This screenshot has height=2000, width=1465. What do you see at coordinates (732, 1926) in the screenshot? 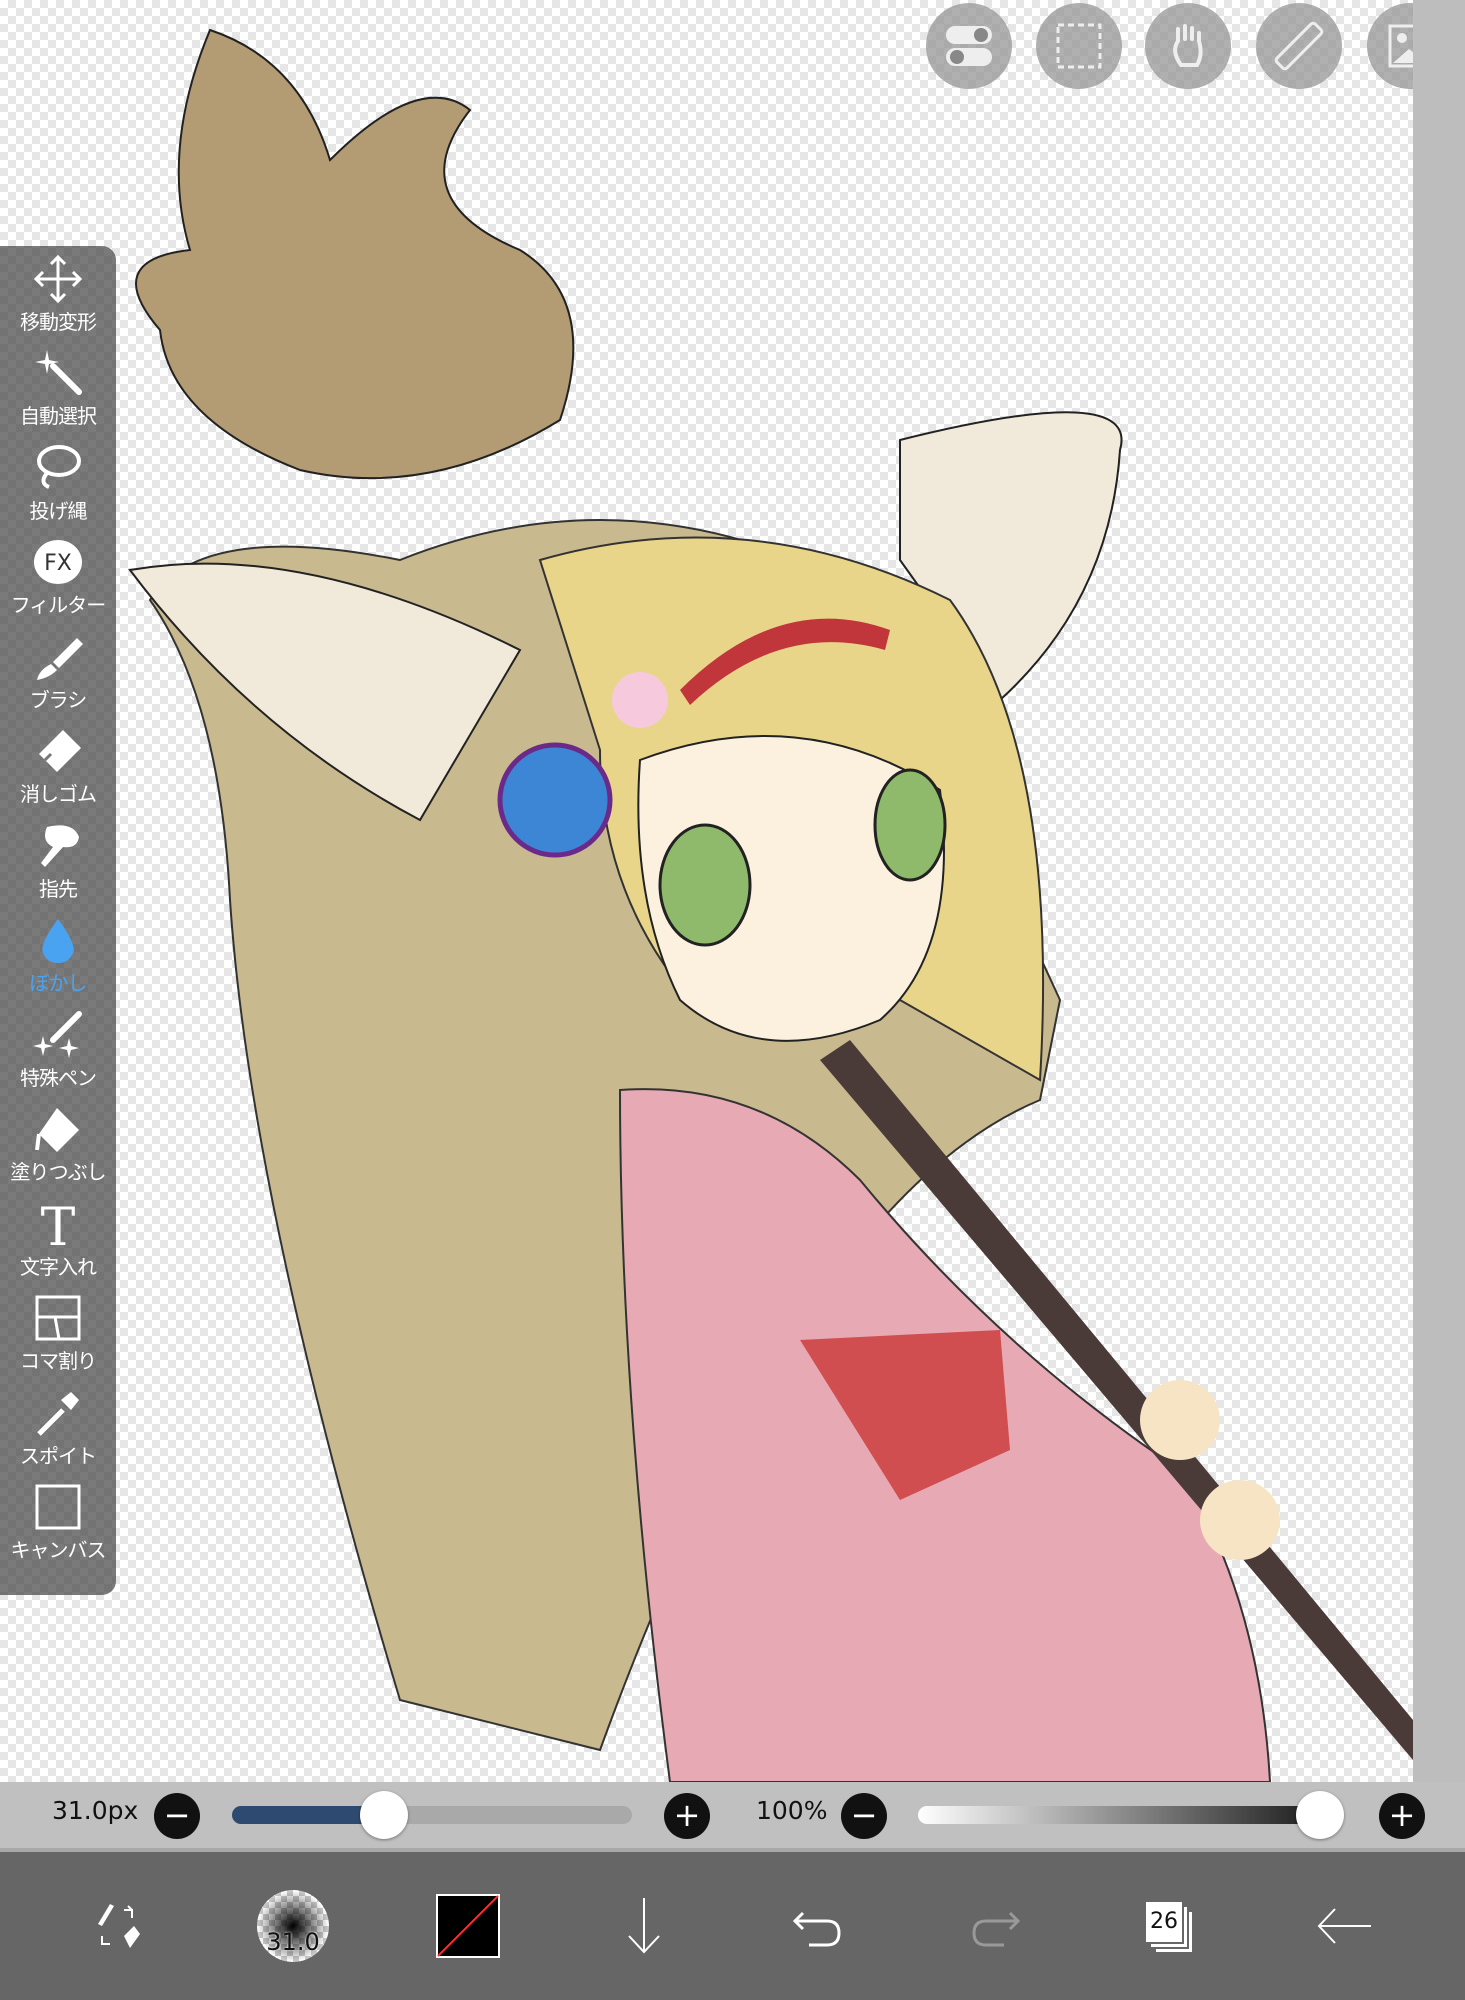
I see `bottom-toolbar: 31.0 26` at bounding box center [732, 1926].